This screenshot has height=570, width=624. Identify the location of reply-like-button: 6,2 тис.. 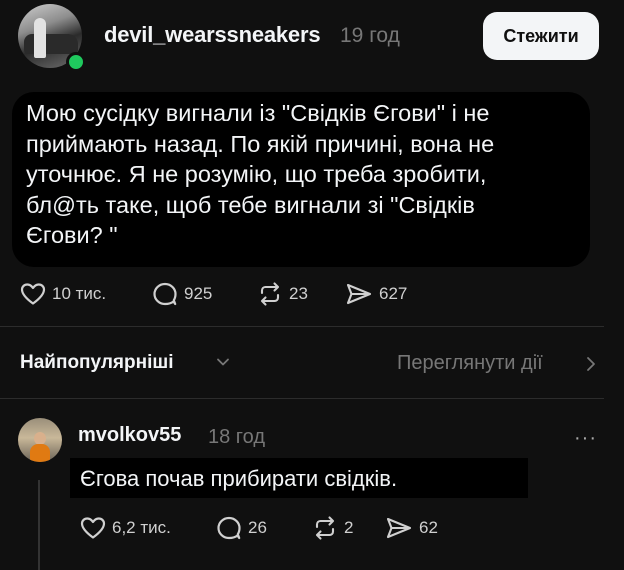
(125, 528).